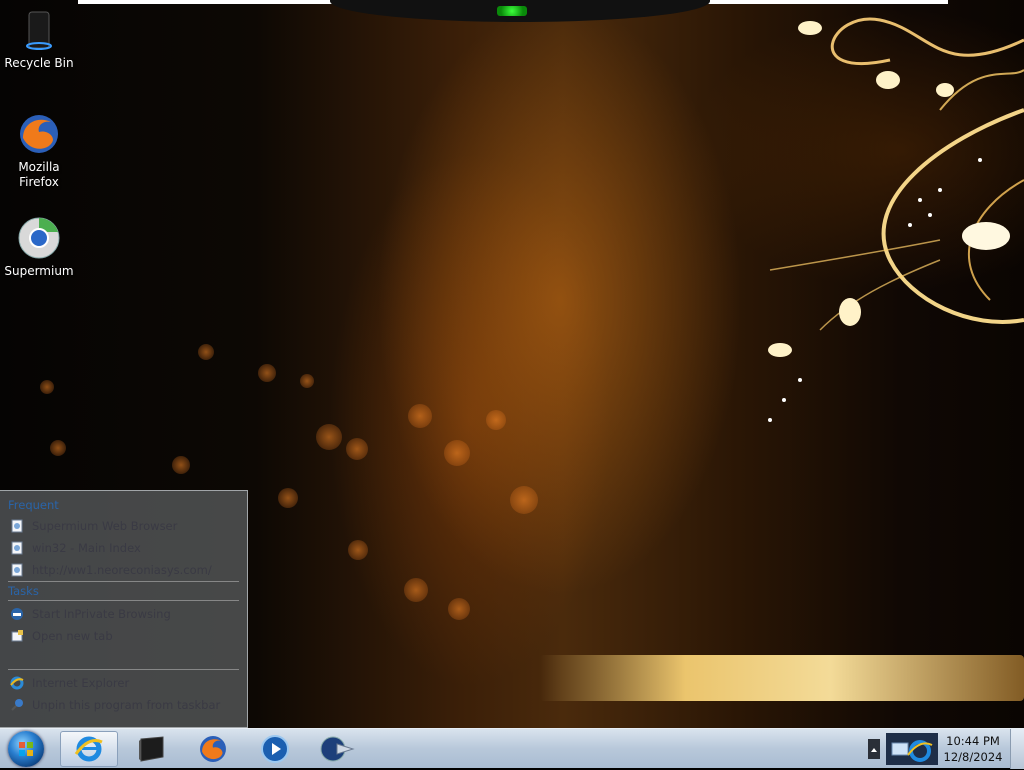 Image resolution: width=1024 pixels, height=770 pixels. What do you see at coordinates (973, 749) in the screenshot?
I see `system-clock: 10:44 PM 12/8/2024` at bounding box center [973, 749].